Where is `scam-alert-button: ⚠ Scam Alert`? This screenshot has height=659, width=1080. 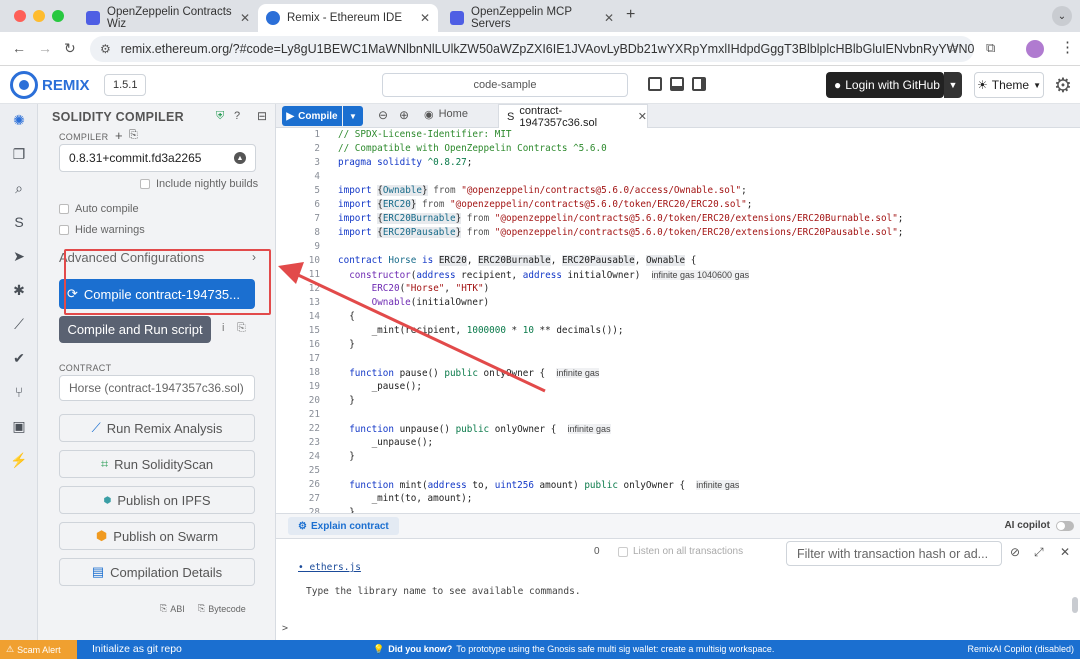 scam-alert-button: ⚠ Scam Alert is located at coordinates (38, 649).